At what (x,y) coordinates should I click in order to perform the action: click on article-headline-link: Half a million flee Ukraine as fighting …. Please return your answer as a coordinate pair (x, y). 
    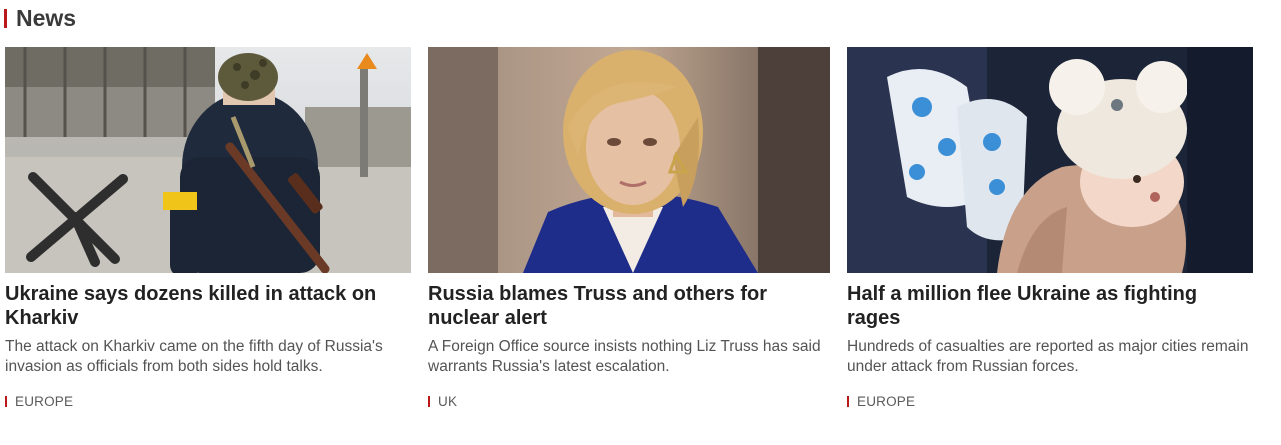
    Looking at the image, I should click on (1050, 306).